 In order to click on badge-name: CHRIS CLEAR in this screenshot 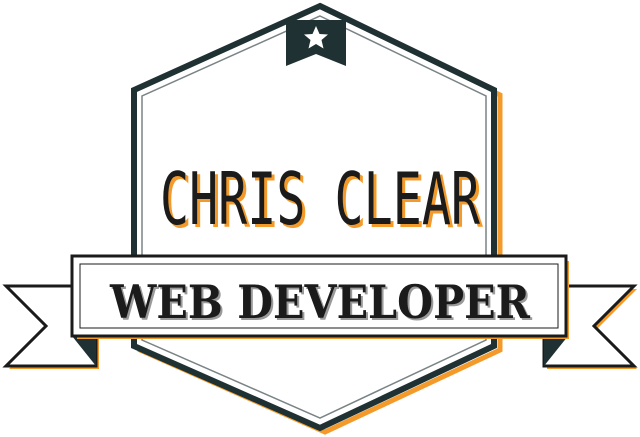, I will do `click(320, 199)`.